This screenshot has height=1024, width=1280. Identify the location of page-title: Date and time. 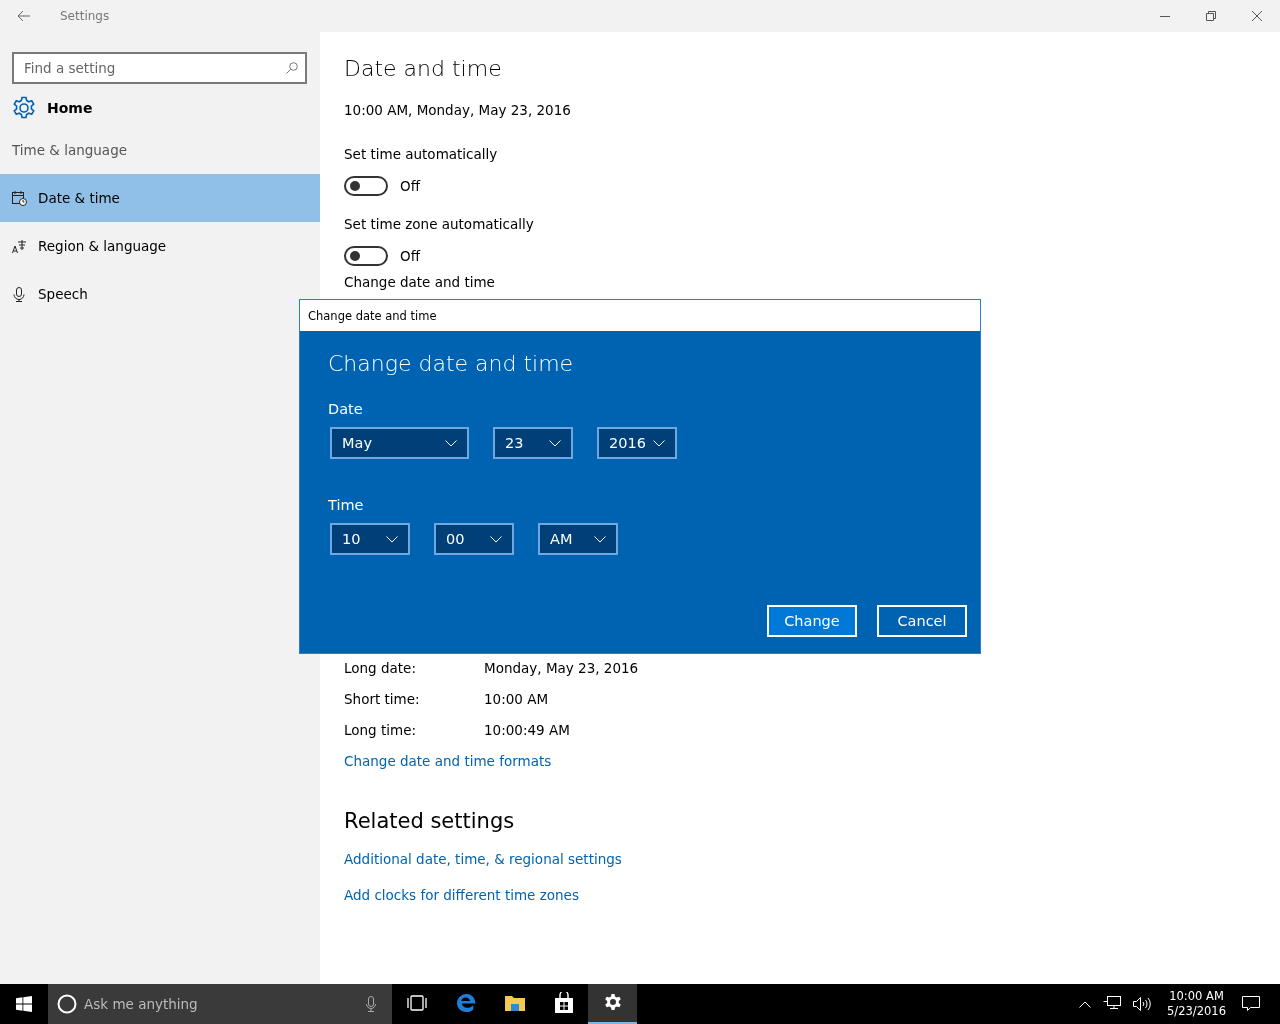
(423, 69).